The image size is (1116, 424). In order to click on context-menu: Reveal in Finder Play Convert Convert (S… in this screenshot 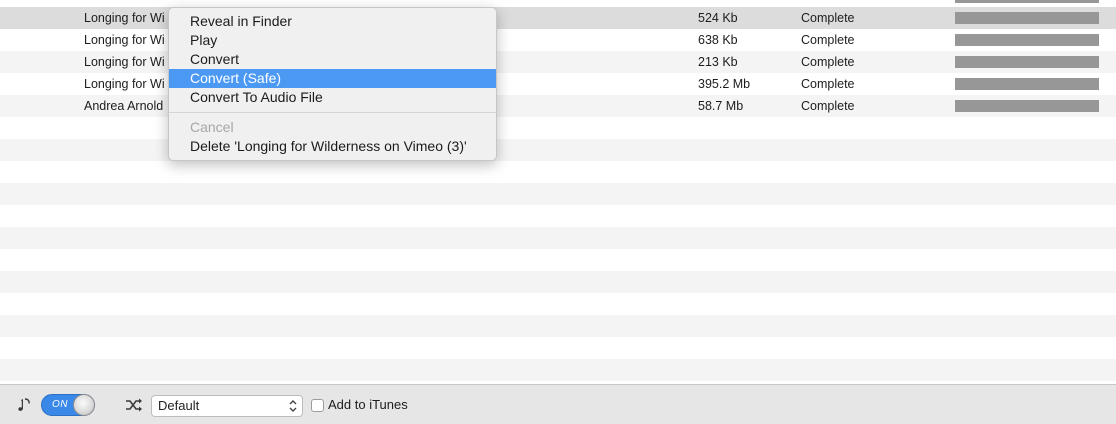, I will do `click(332, 84)`.